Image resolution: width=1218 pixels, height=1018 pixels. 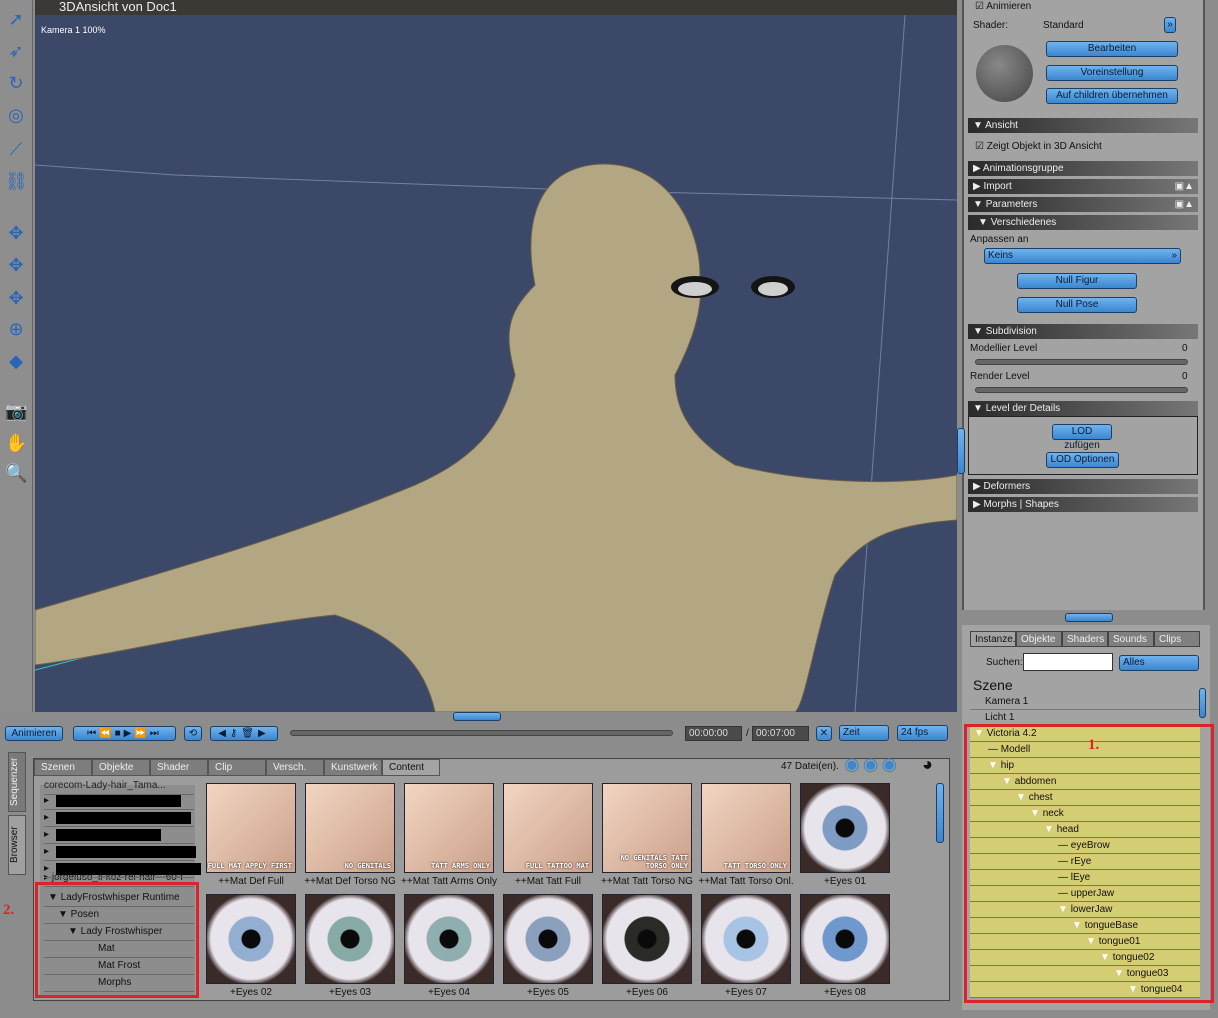 What do you see at coordinates (1089, 617) in the screenshot?
I see `panel-splitter-handle` at bounding box center [1089, 617].